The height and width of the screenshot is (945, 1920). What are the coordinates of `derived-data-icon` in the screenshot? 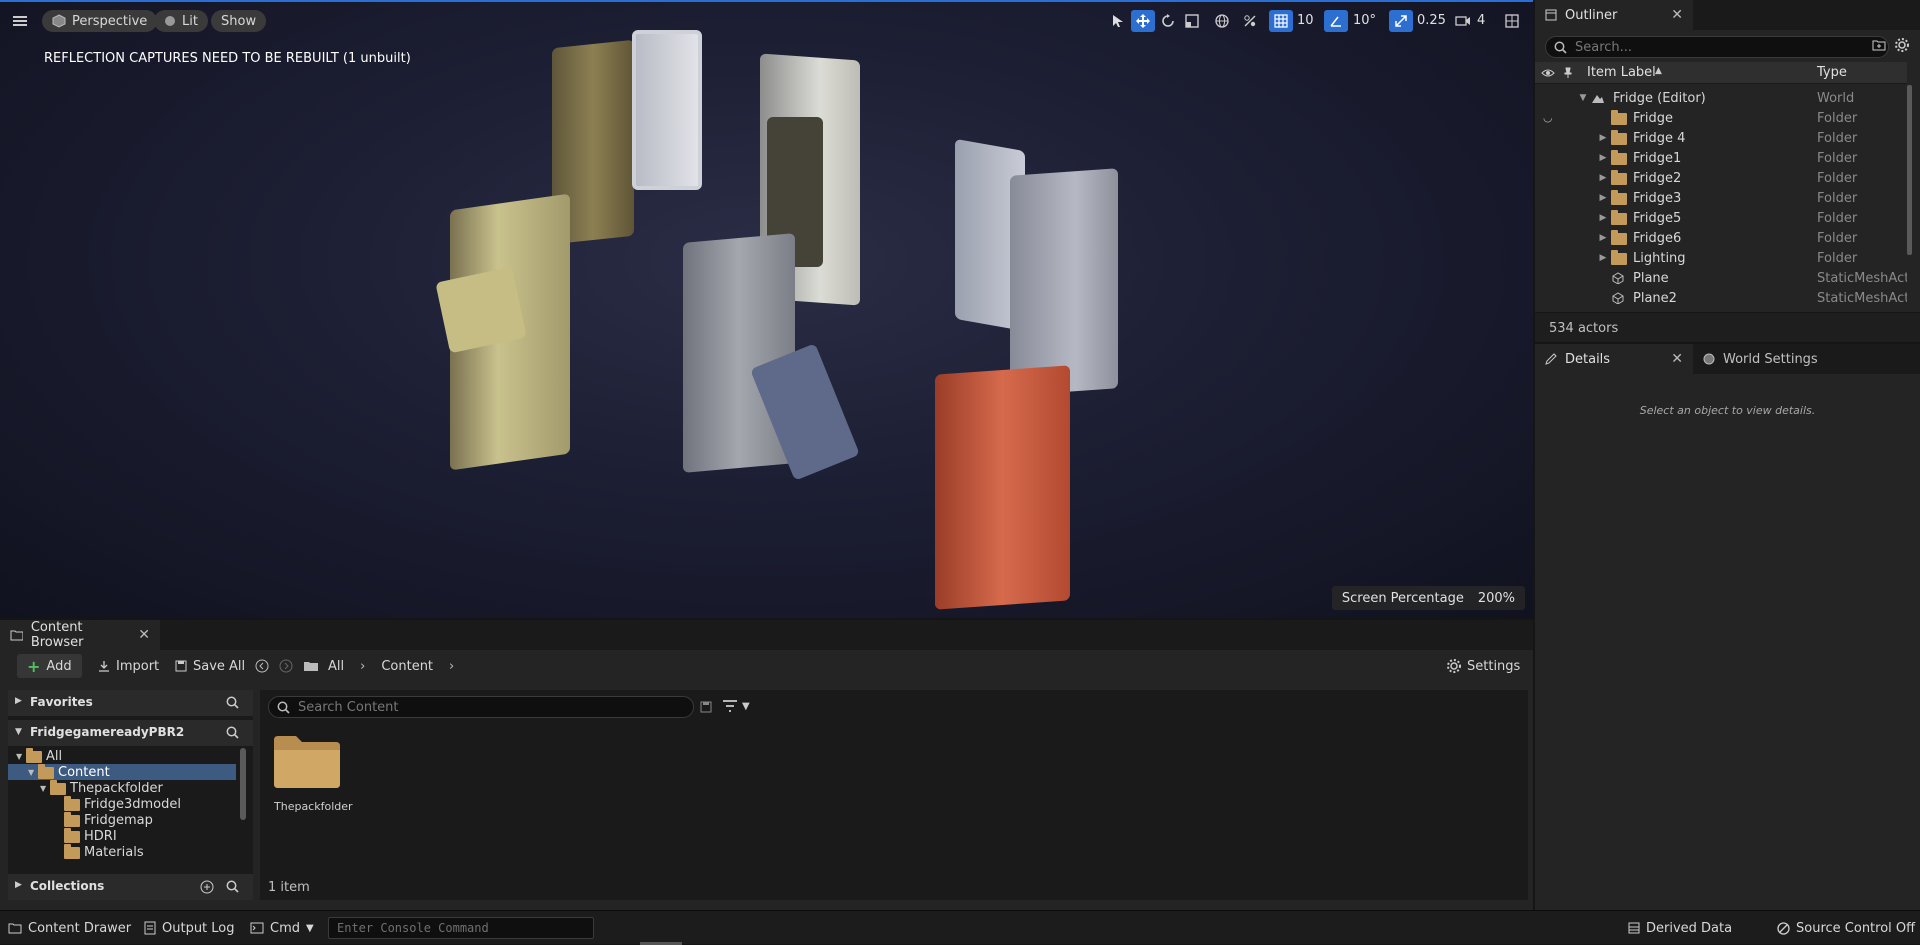 It's located at (1634, 928).